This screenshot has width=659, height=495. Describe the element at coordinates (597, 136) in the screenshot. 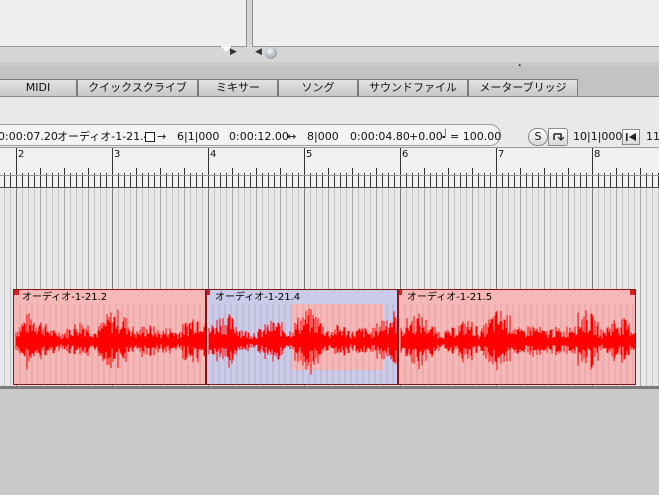

I see `locator-position: 10|1|000` at that location.